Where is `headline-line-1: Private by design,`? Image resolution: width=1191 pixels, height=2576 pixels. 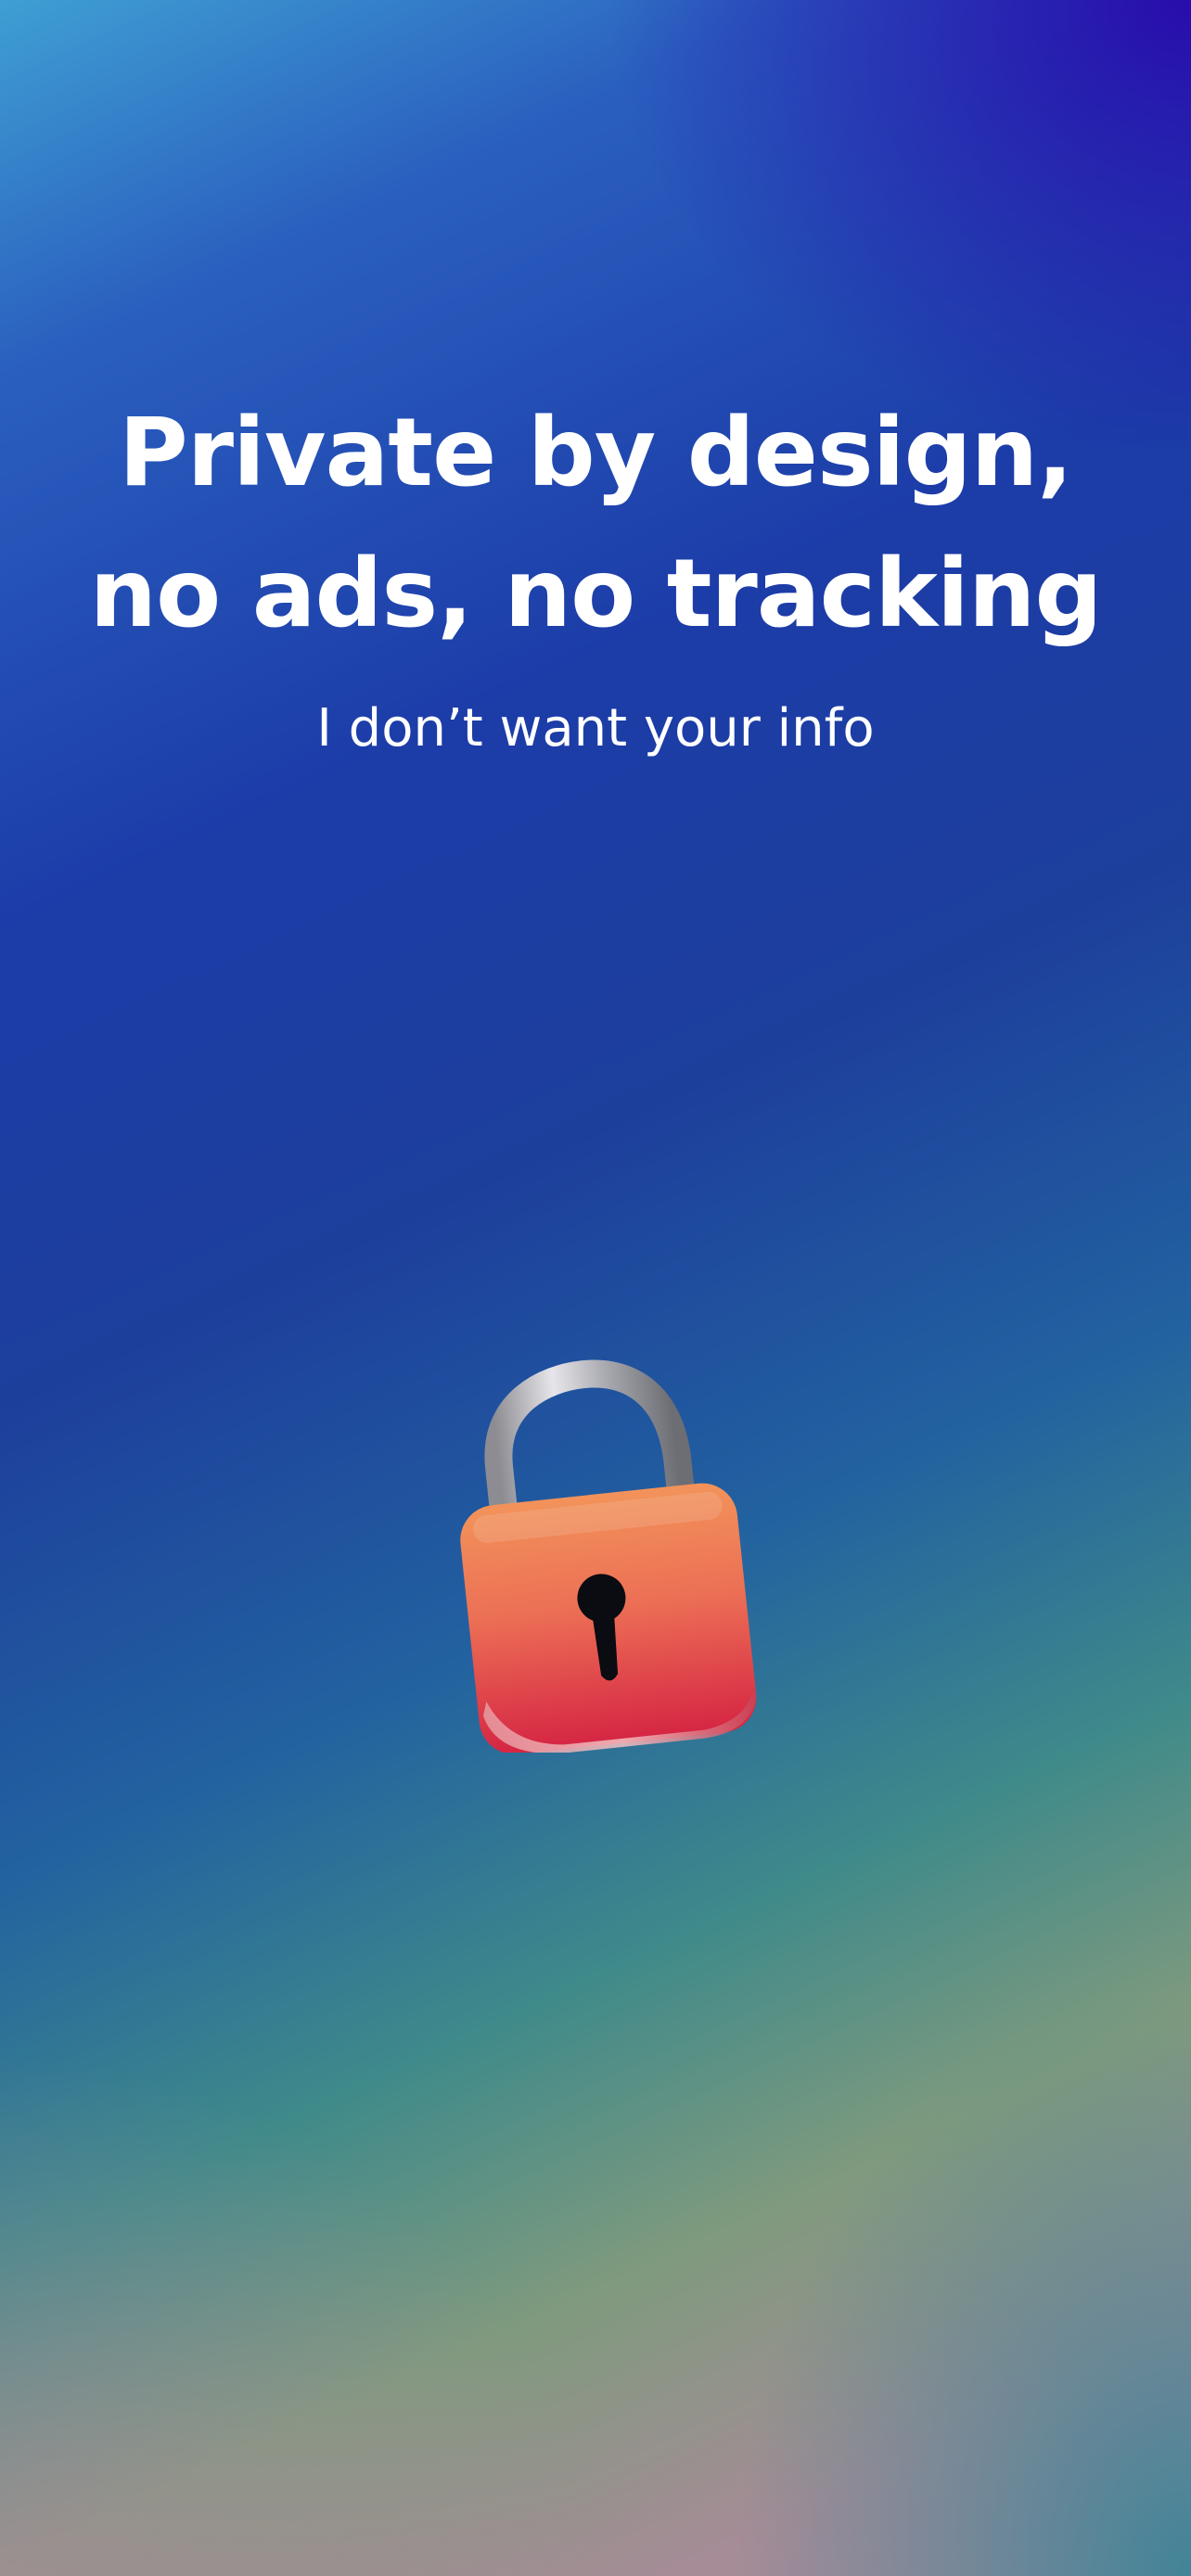
headline-line-1: Private by design, is located at coordinates (595, 453).